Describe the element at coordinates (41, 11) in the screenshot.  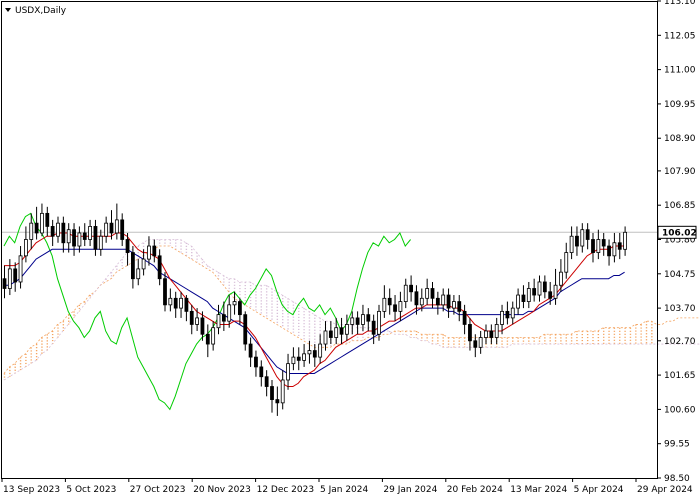
I see `symbol-title: USDX,Daily` at that location.